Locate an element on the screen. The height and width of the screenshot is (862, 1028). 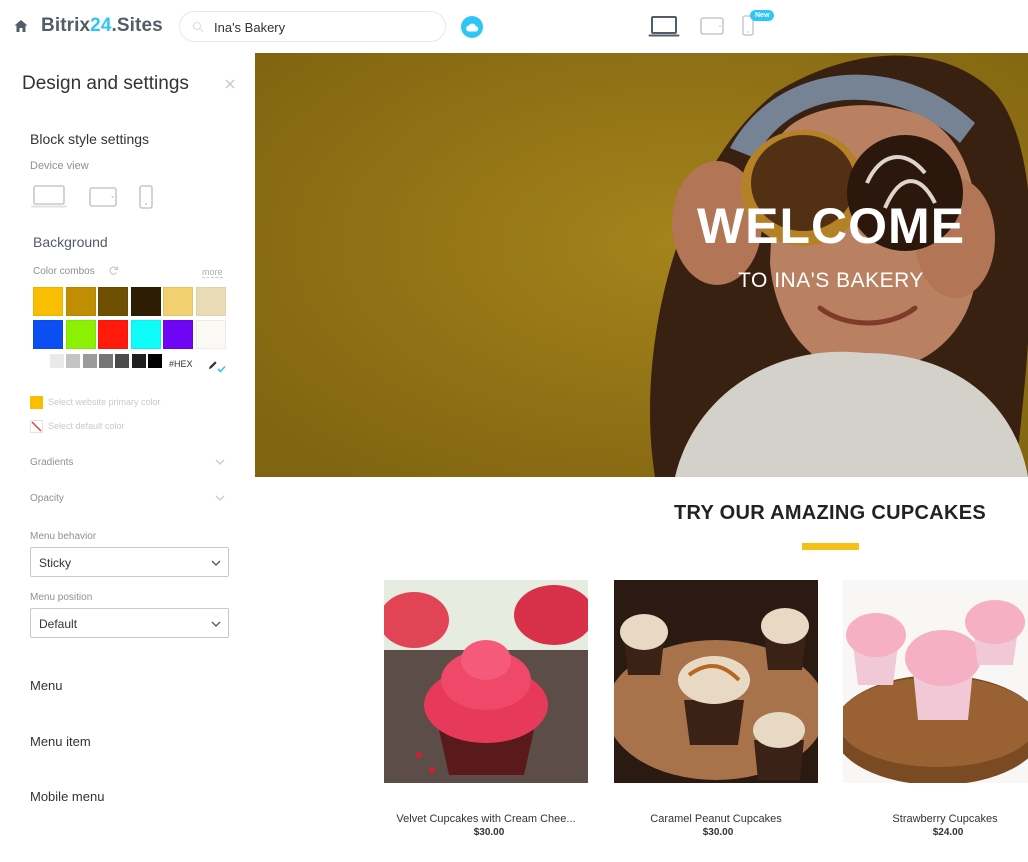
heading-accent-bar is located at coordinates (830, 546).